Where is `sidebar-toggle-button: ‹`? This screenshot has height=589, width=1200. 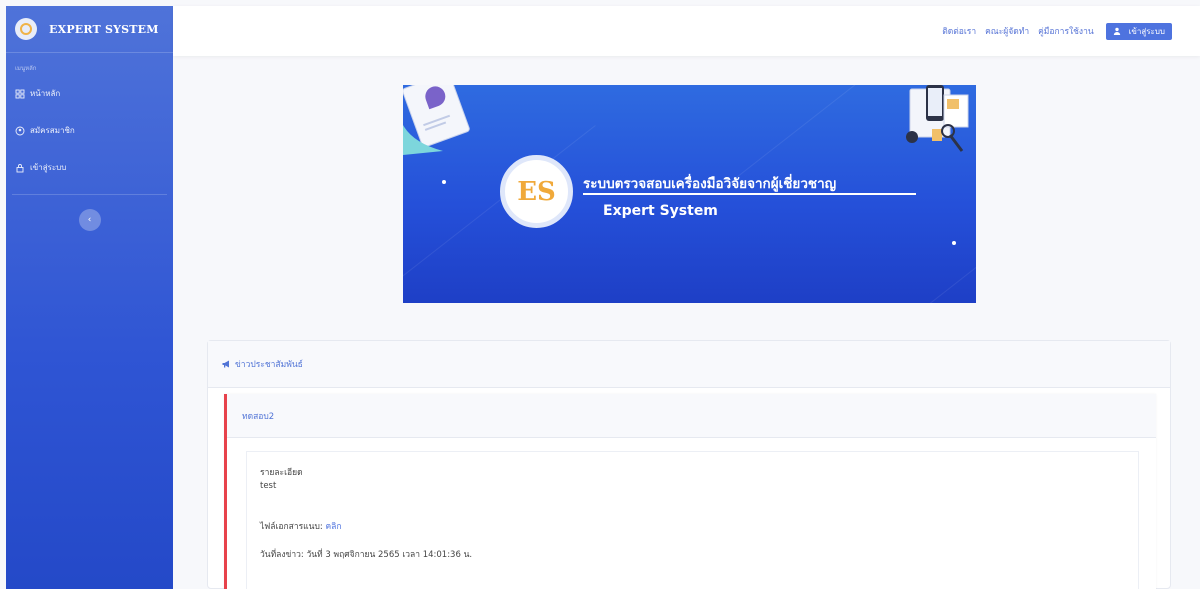
sidebar-toggle-button: ‹ is located at coordinates (89, 220).